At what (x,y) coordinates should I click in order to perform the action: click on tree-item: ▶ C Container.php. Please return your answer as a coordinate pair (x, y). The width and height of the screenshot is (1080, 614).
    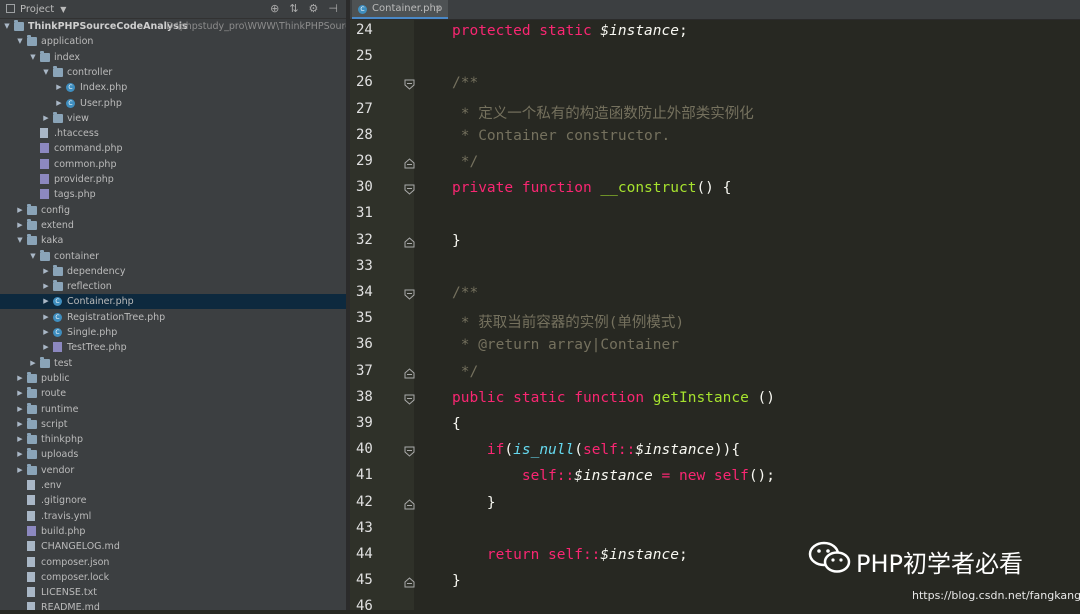
    Looking at the image, I should click on (173, 302).